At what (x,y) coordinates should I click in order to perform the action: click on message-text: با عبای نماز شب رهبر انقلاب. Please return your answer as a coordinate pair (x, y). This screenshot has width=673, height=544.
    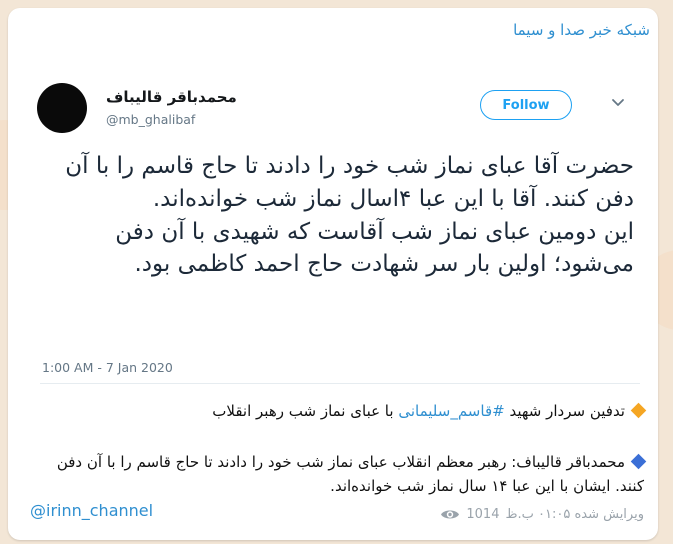
    Looking at the image, I should click on (303, 411).